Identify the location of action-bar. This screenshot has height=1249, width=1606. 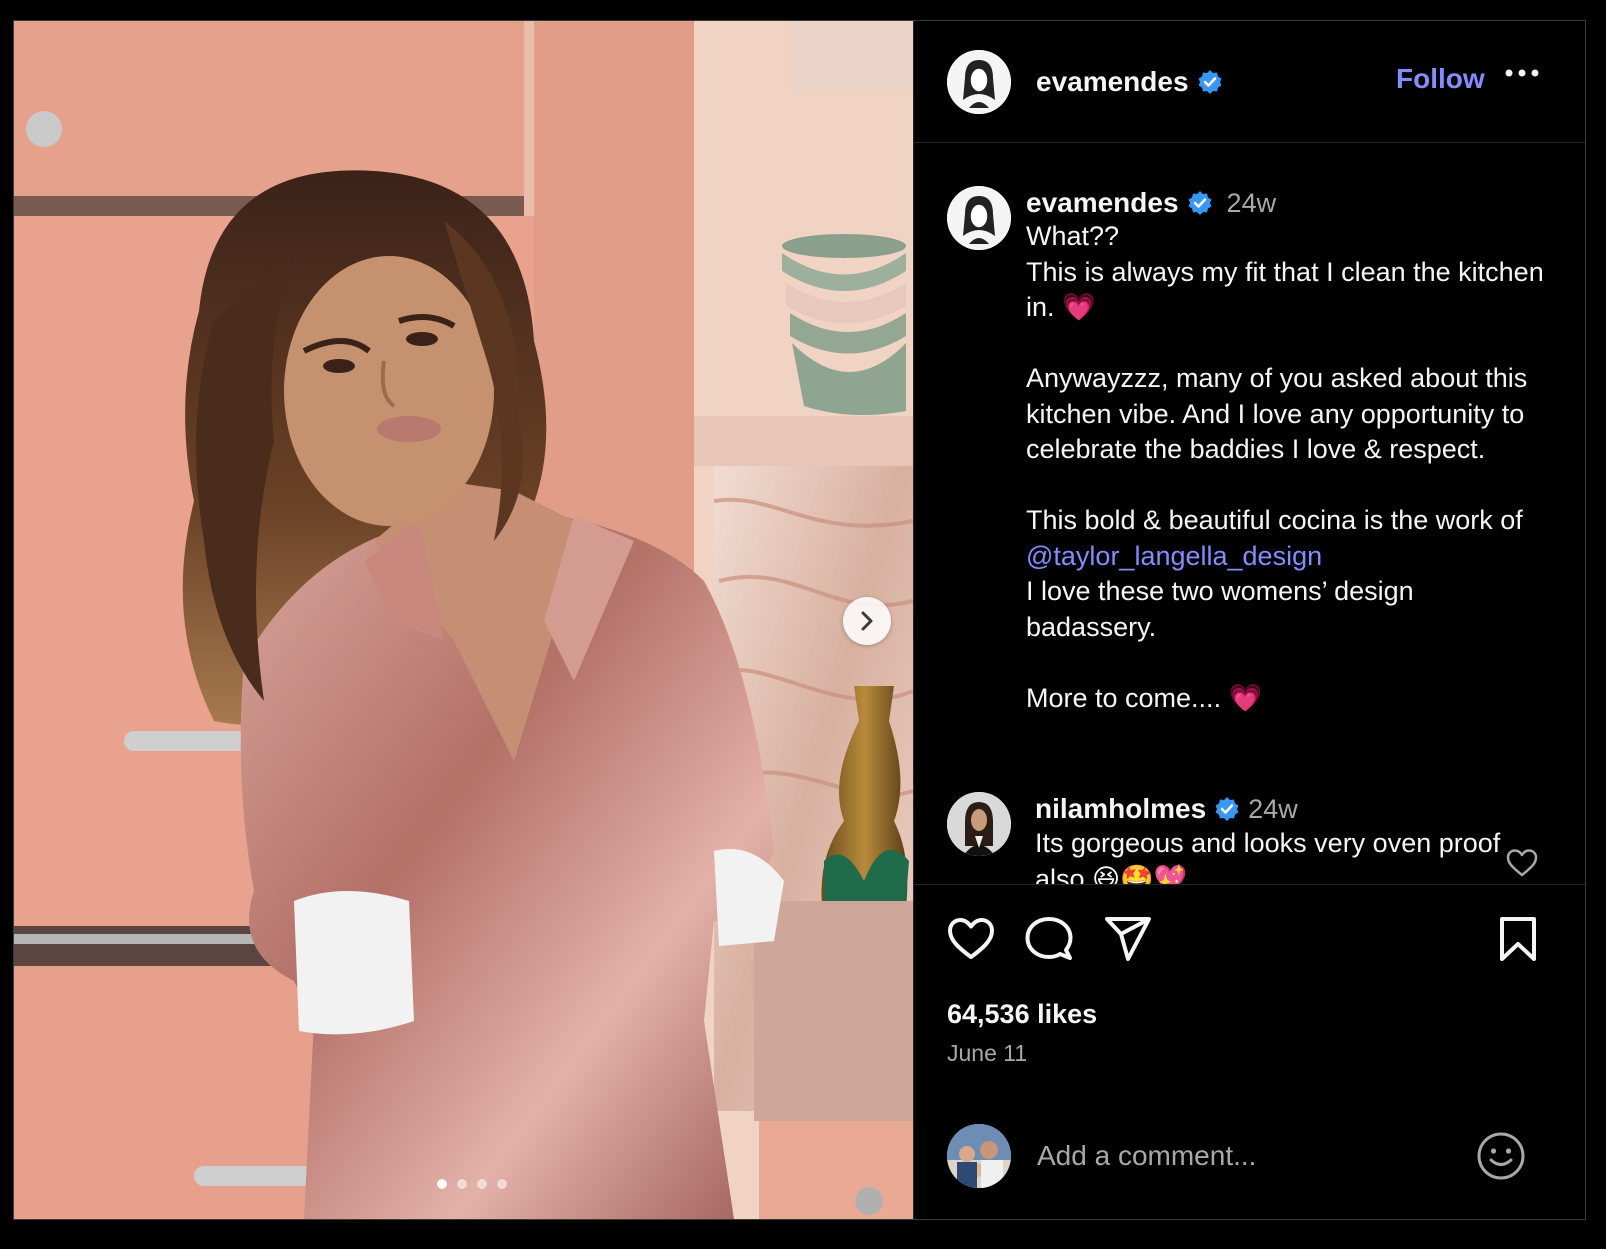
(1252, 946).